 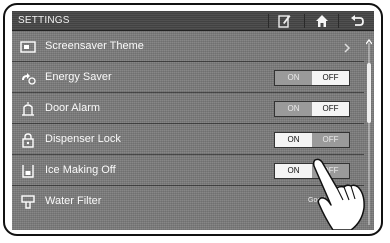 What do you see at coordinates (28, 78) in the screenshot?
I see `energy-saver-icon` at bounding box center [28, 78].